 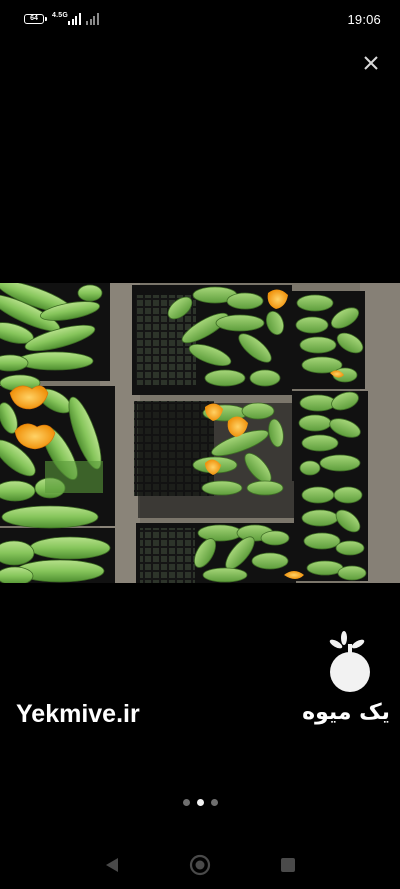 What do you see at coordinates (364, 19) in the screenshot?
I see `clock: 19:06` at bounding box center [364, 19].